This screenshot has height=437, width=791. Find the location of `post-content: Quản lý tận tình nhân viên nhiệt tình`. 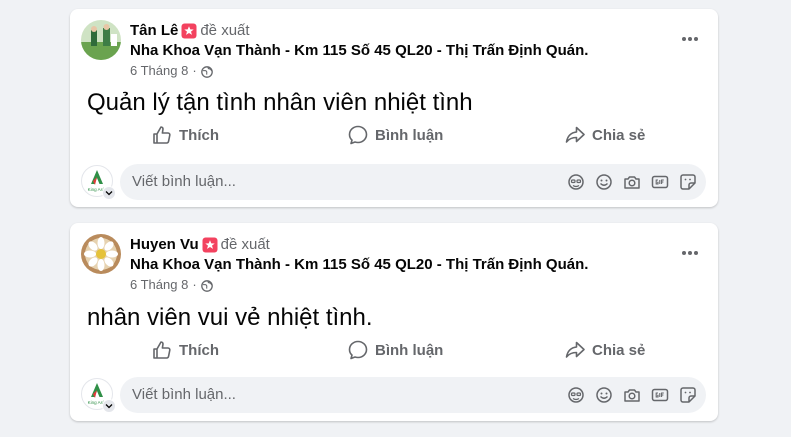

post-content: Quản lý tận tình nhân viên nhiệt tình is located at coordinates (280, 102).